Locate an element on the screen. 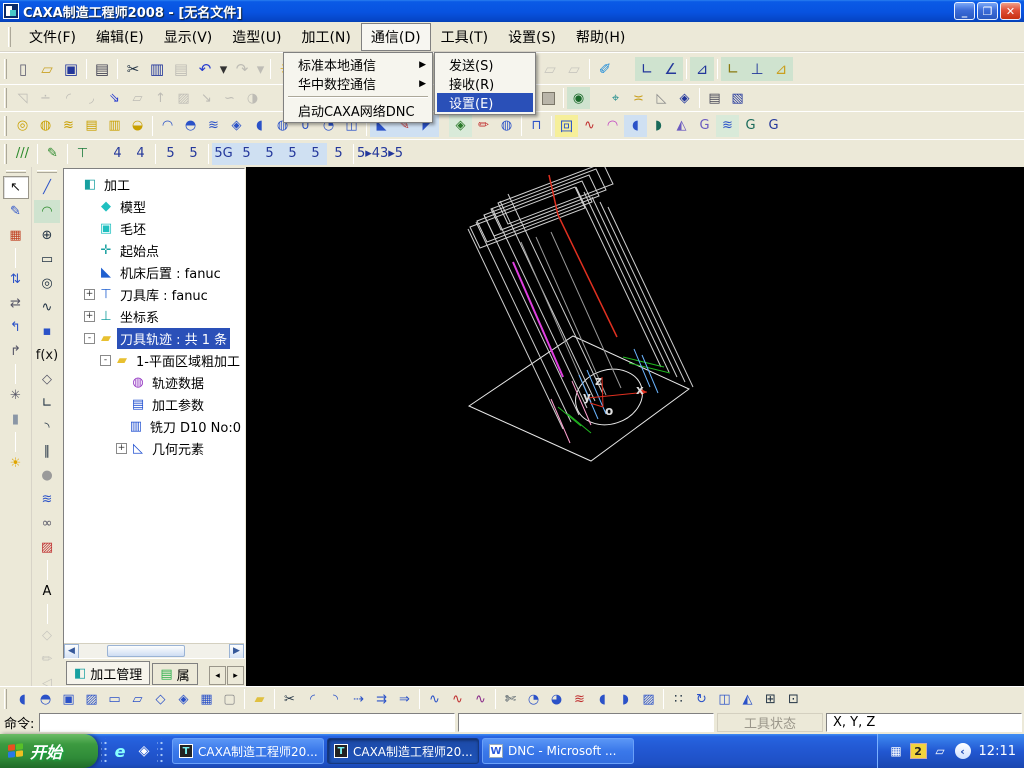 The height and width of the screenshot is (768, 1024). radial-mill-icon: ◗ is located at coordinates (658, 126).